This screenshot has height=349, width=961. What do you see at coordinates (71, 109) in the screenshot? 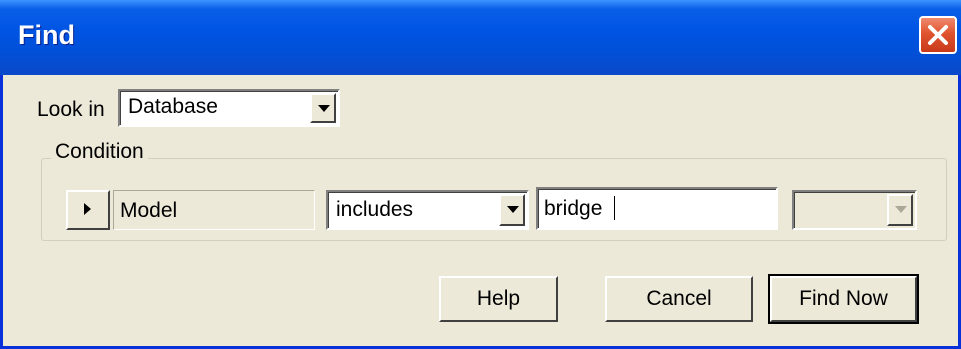
I see `look-in-label: Look in` at bounding box center [71, 109].